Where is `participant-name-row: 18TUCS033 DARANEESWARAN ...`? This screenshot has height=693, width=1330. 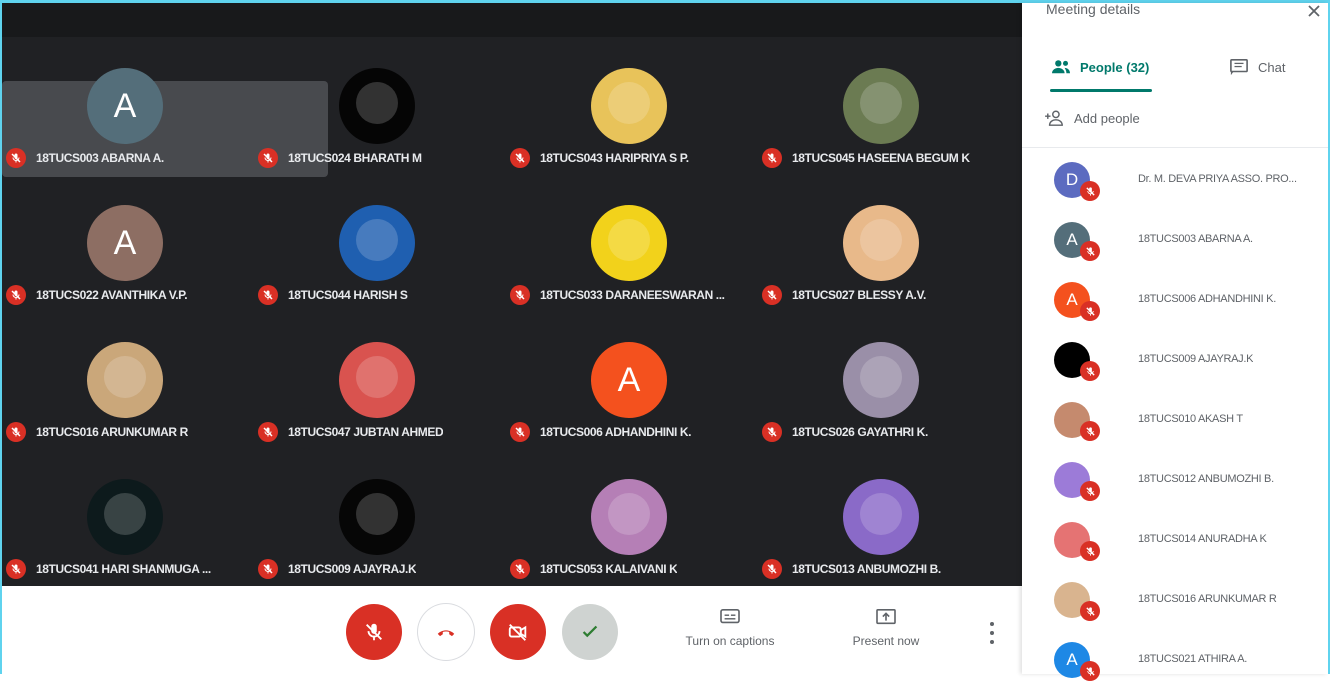
participant-name-row: 18TUCS033 DARANEESWARAN ... is located at coordinates (617, 295).